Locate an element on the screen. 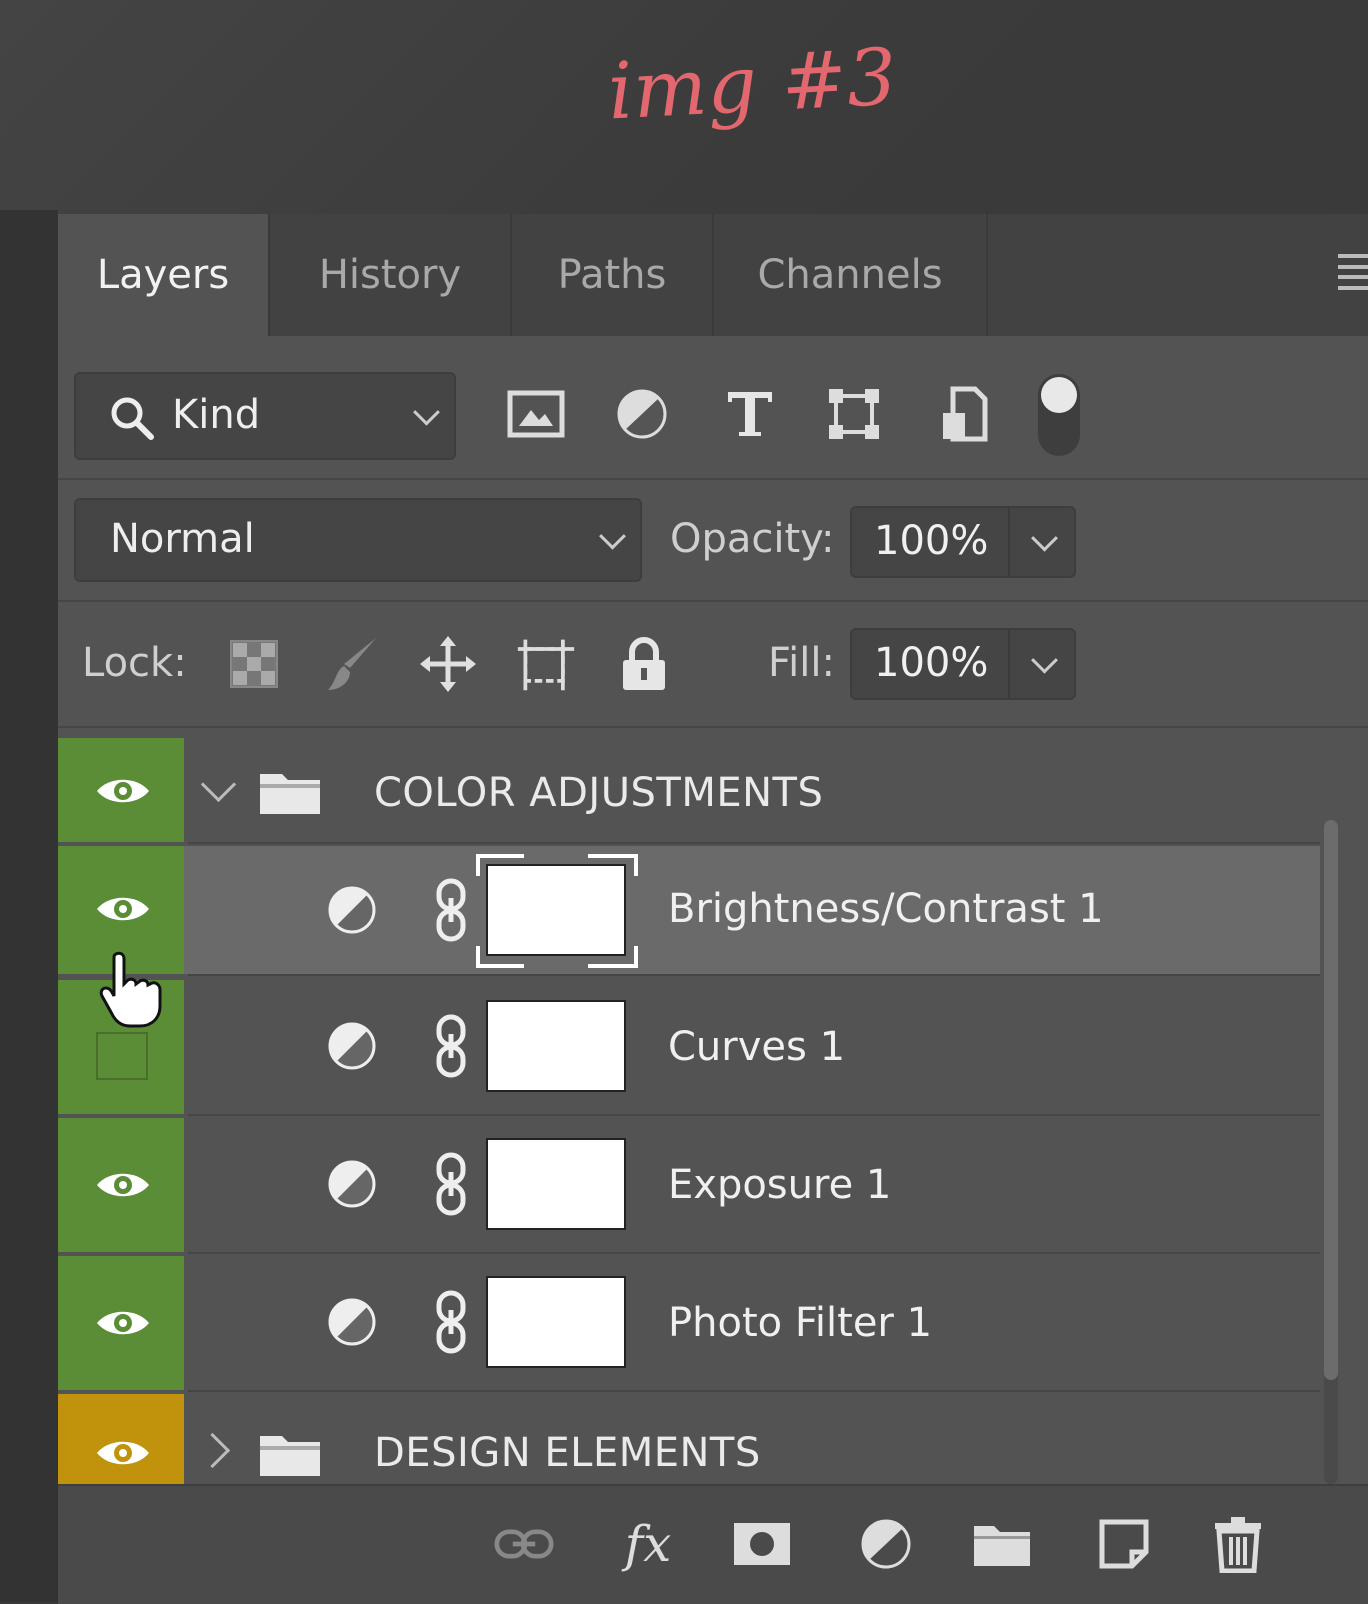  workspace-edge is located at coordinates (29, 906).